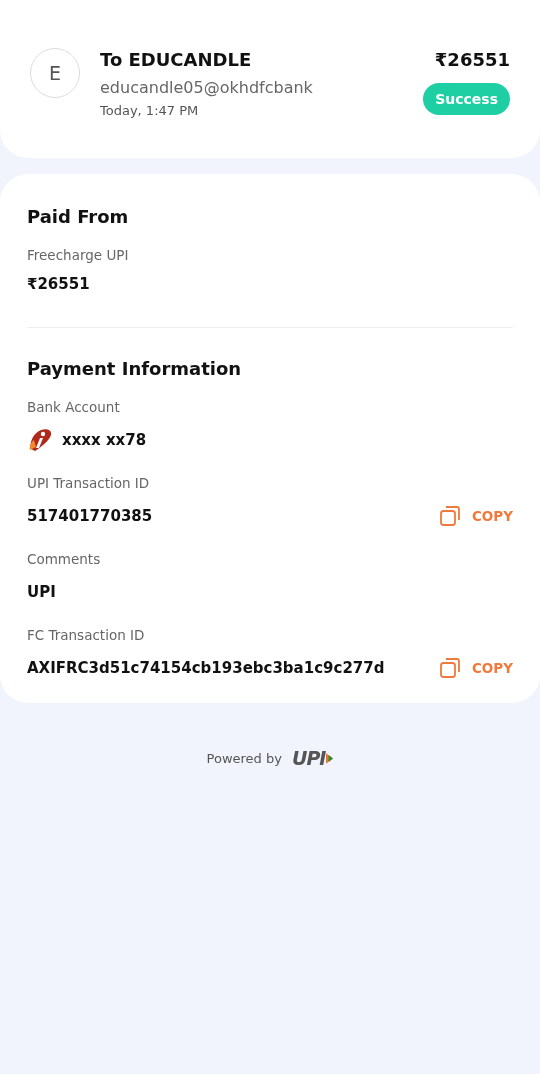  Describe the element at coordinates (64, 559) in the screenshot. I see `field-label: Comments` at that location.